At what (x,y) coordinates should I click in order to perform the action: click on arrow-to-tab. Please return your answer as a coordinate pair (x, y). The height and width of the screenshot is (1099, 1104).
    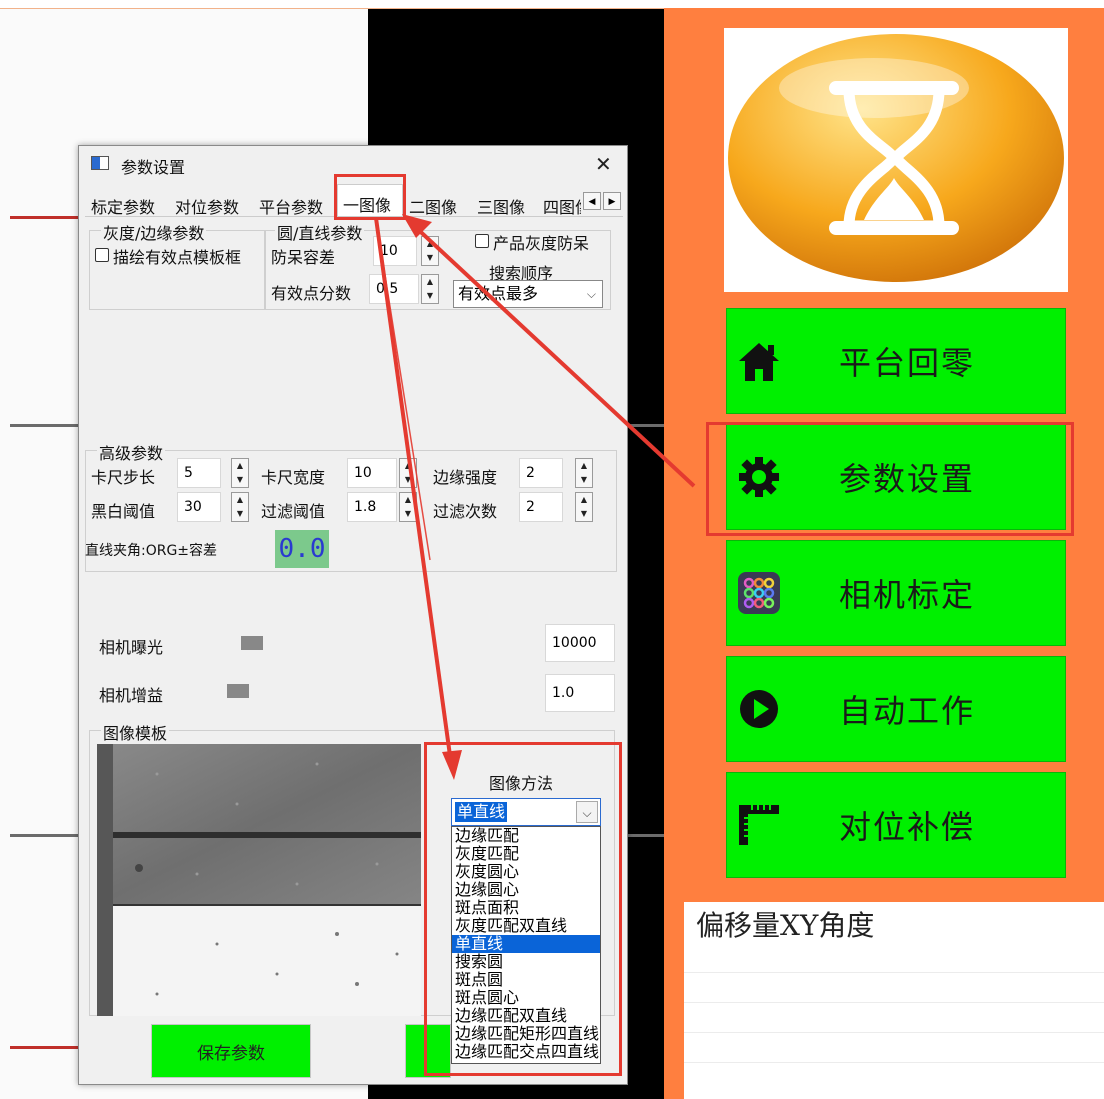
    Looking at the image, I should click on (552, 354).